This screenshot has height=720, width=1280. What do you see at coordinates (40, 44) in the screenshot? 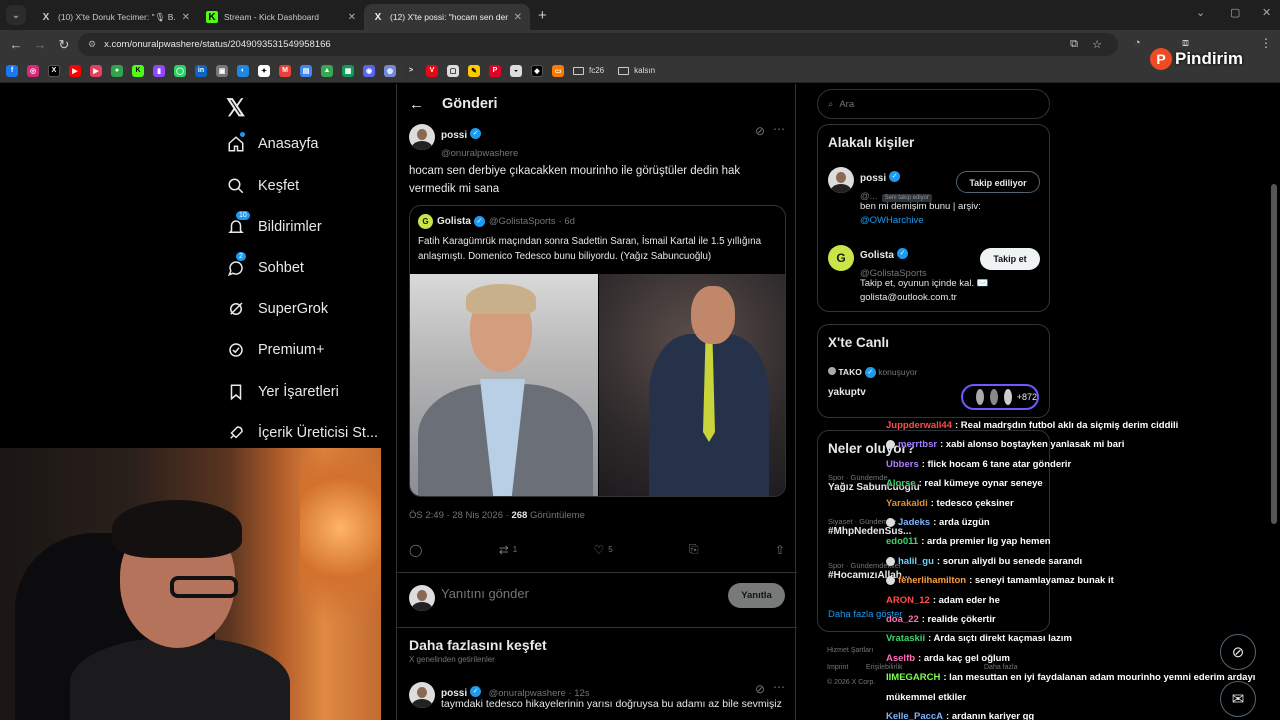
I see `forward-icon: →` at bounding box center [40, 44].